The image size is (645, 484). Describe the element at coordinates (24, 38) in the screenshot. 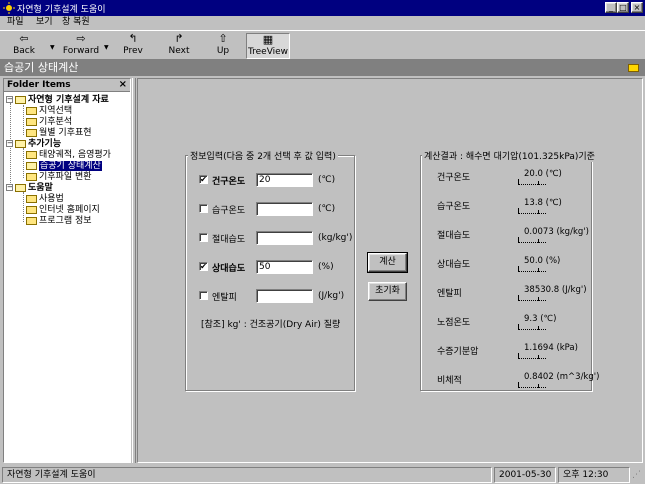

I see `back-arrow-icon: ⇦` at that location.